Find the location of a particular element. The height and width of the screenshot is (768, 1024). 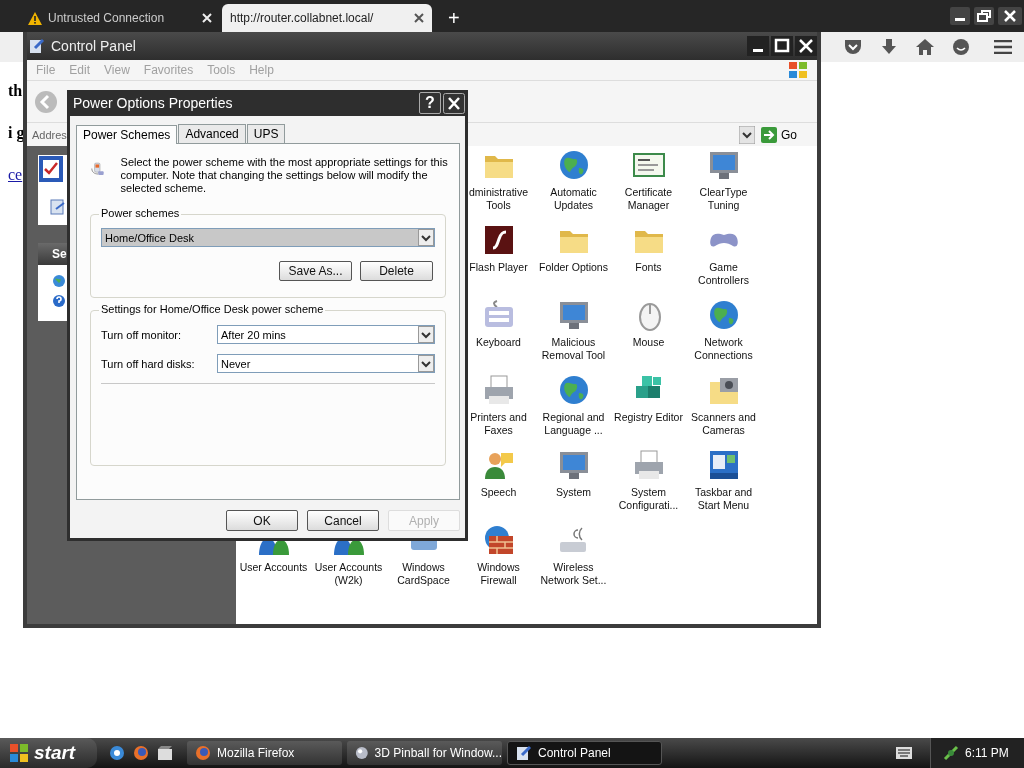

browser-icon is located at coordinates (117, 753).